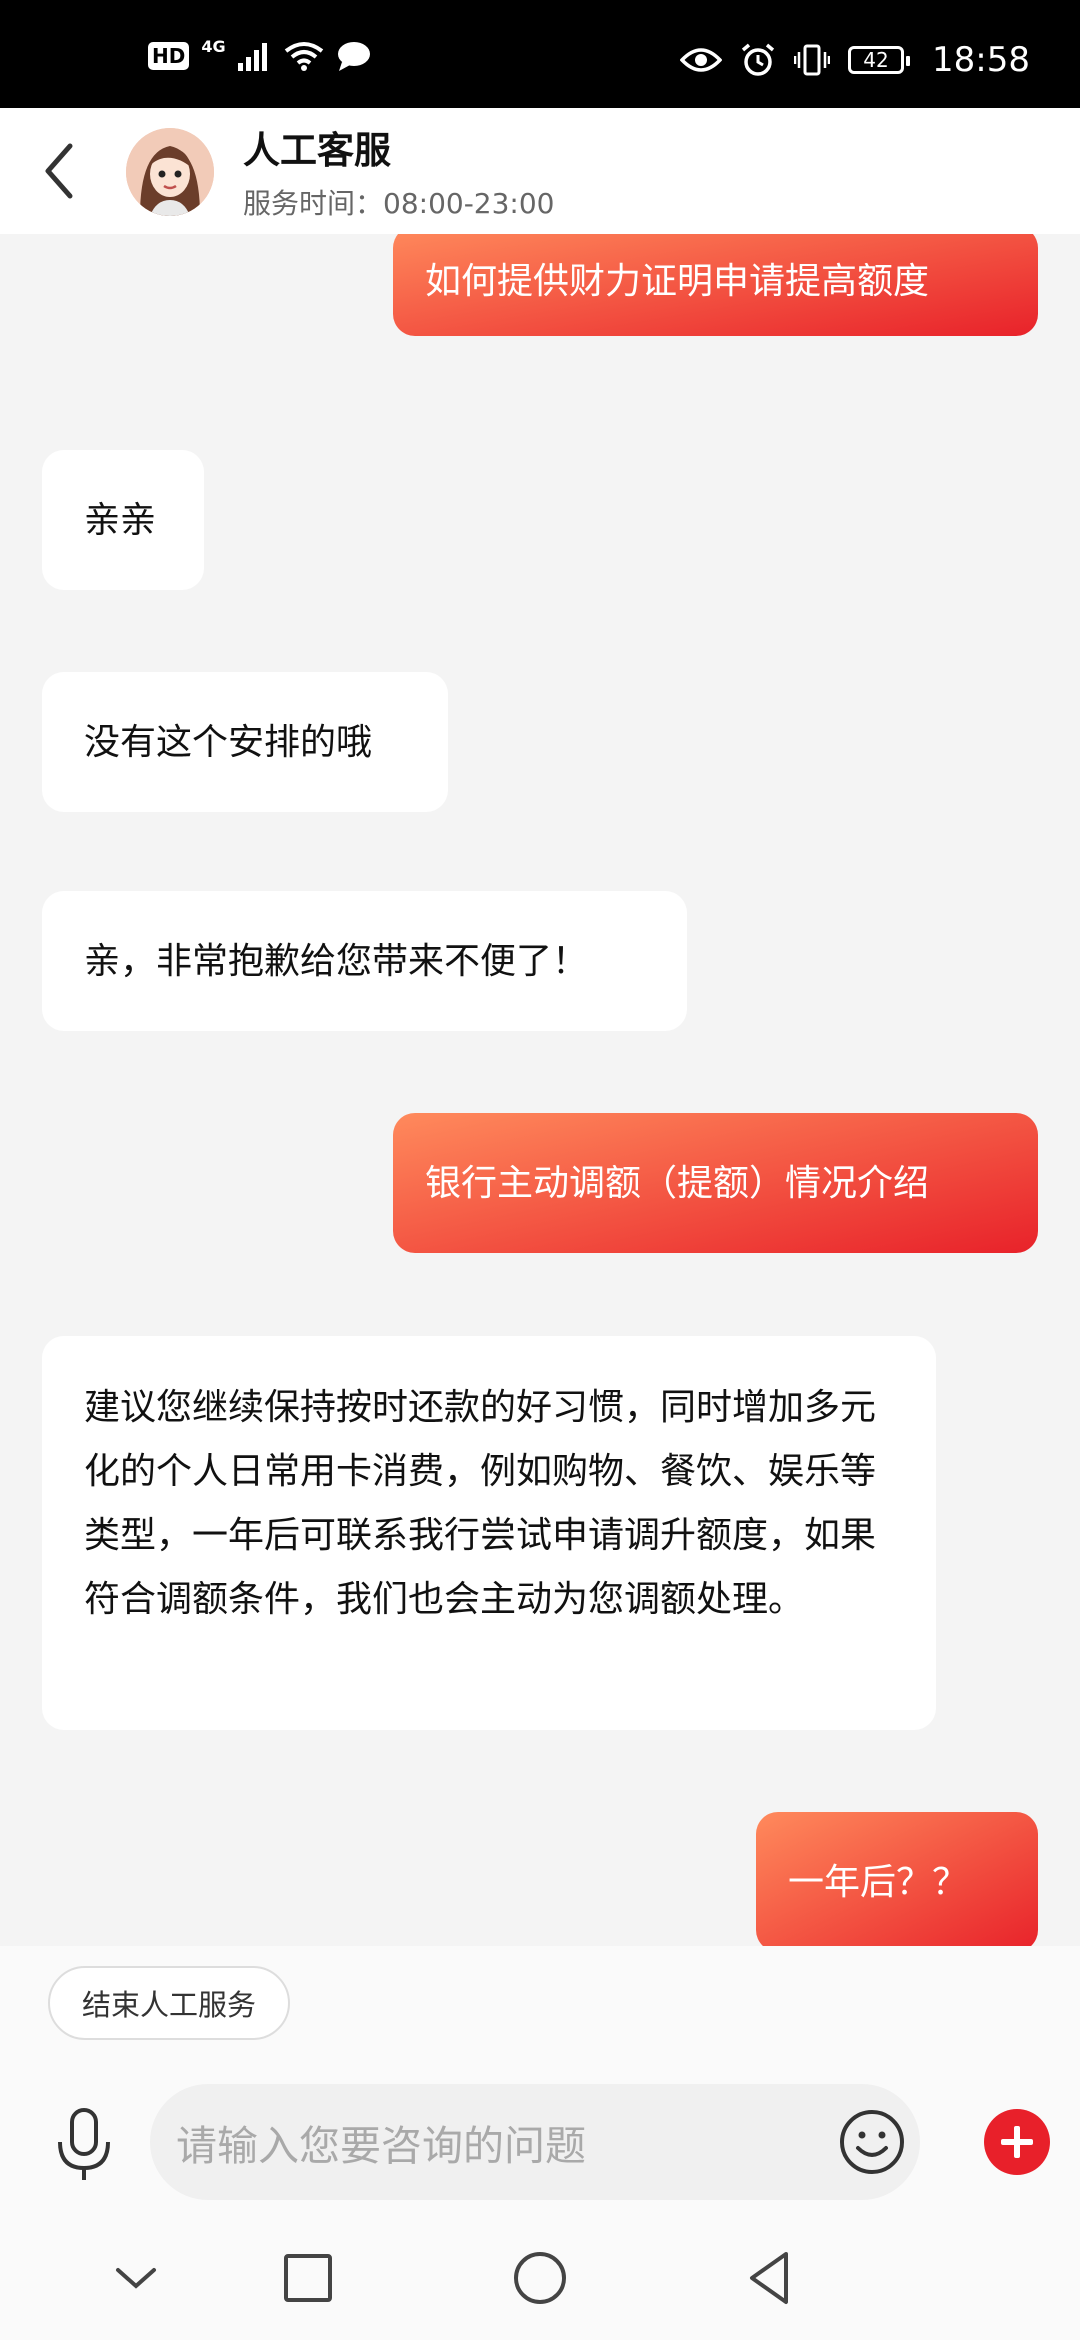 This screenshot has width=1080, height=2340. I want to click on message-text: 一年后？？, so click(878, 1882).